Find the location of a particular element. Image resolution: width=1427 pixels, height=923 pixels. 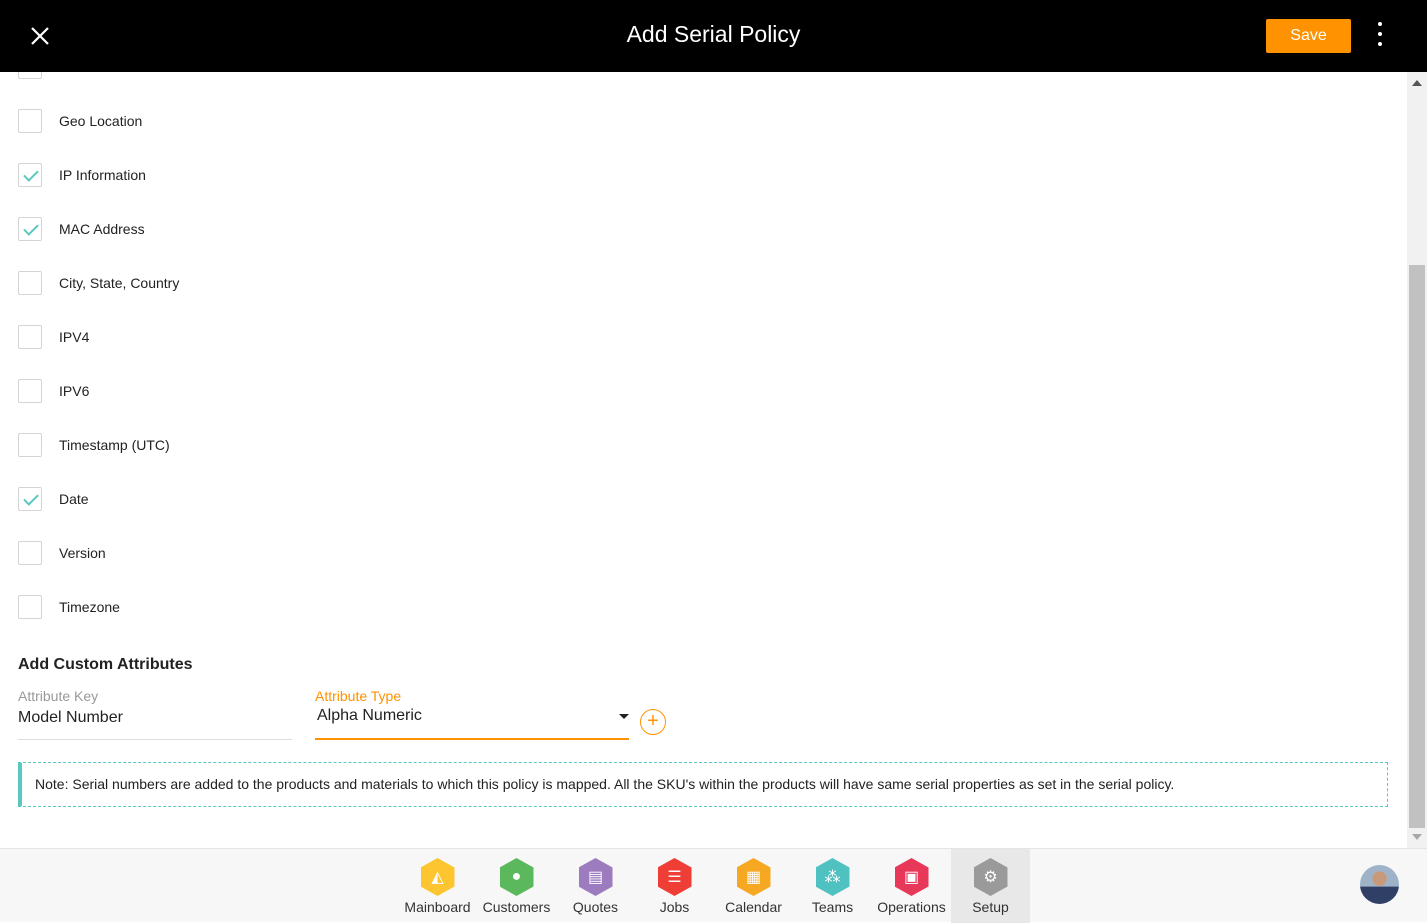

nav-item-mainboard: ◭ Mainboard is located at coordinates (437, 886).